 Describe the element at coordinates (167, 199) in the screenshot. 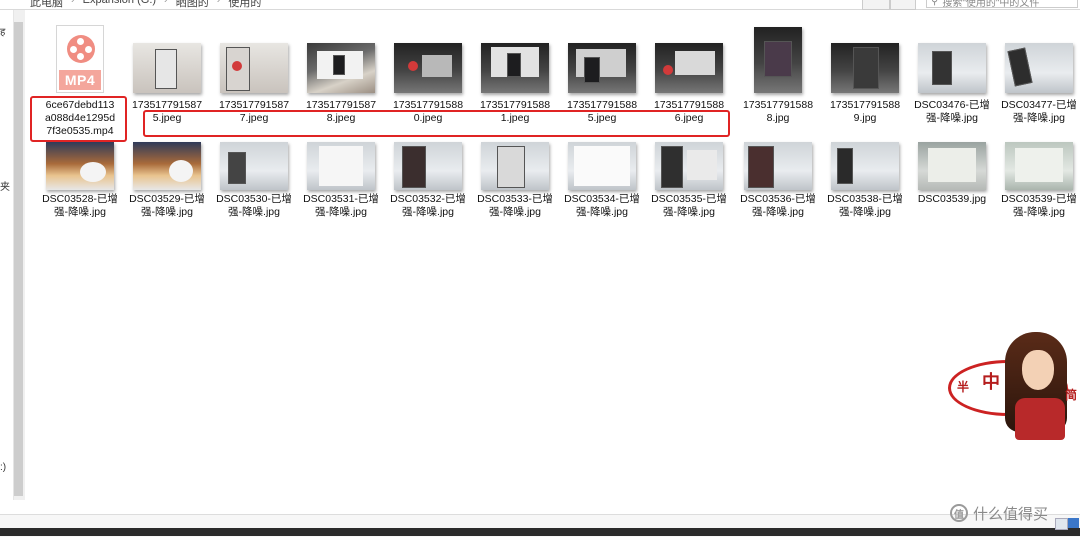

I see `file-name-line: DSC03529-已增` at that location.